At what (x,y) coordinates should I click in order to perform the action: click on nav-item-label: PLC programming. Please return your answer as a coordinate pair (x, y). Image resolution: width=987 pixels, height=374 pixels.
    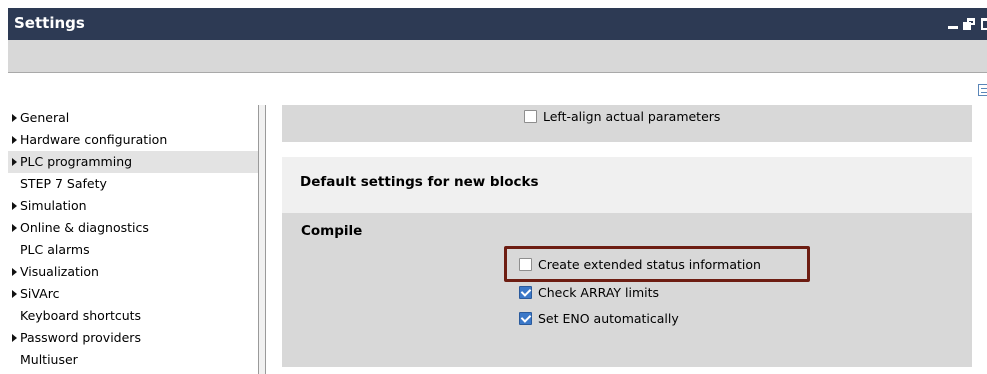
    Looking at the image, I should click on (76, 161).